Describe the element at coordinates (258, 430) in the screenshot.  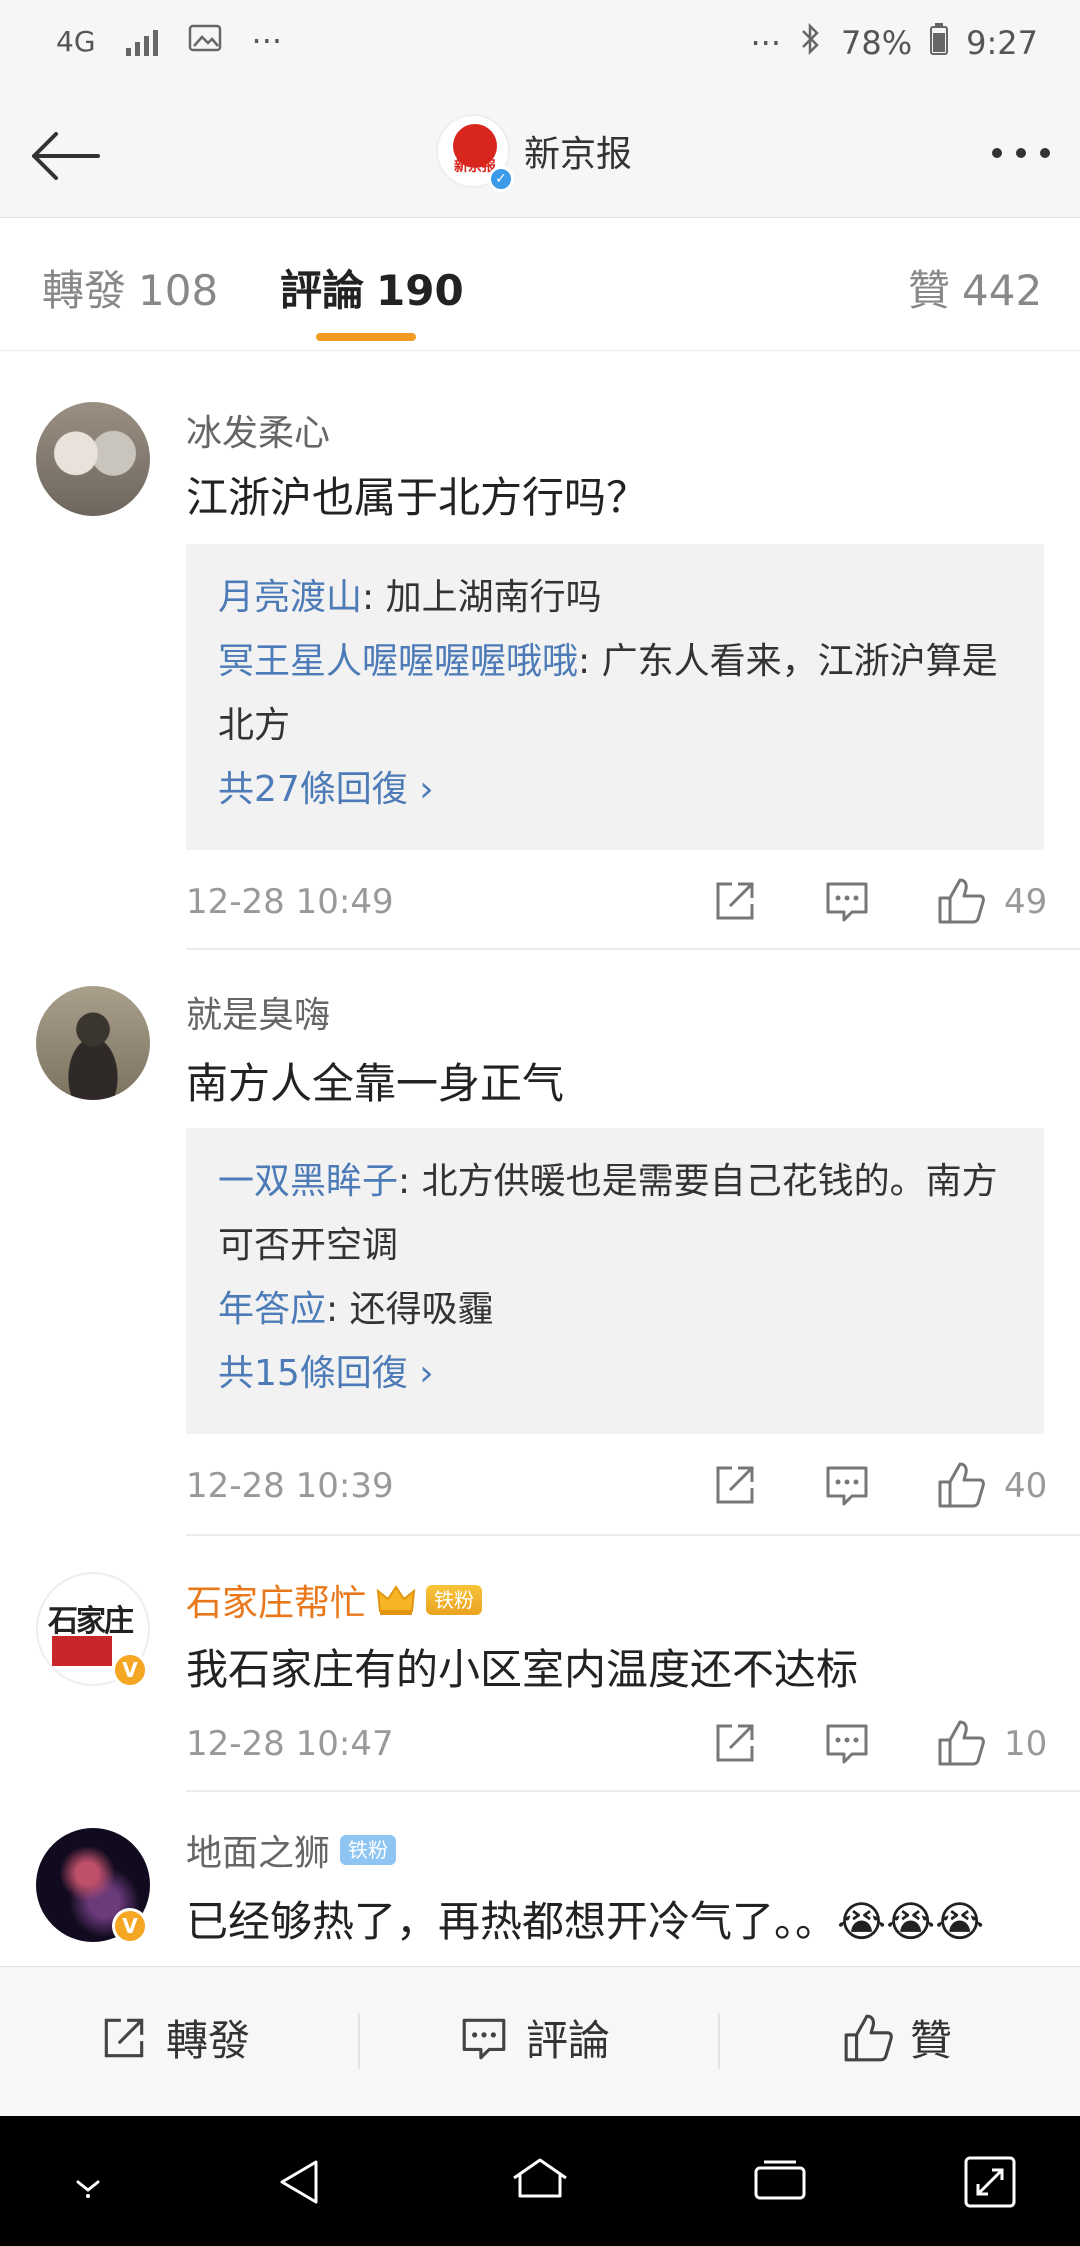
I see `comment-username: 冰发柔心` at that location.